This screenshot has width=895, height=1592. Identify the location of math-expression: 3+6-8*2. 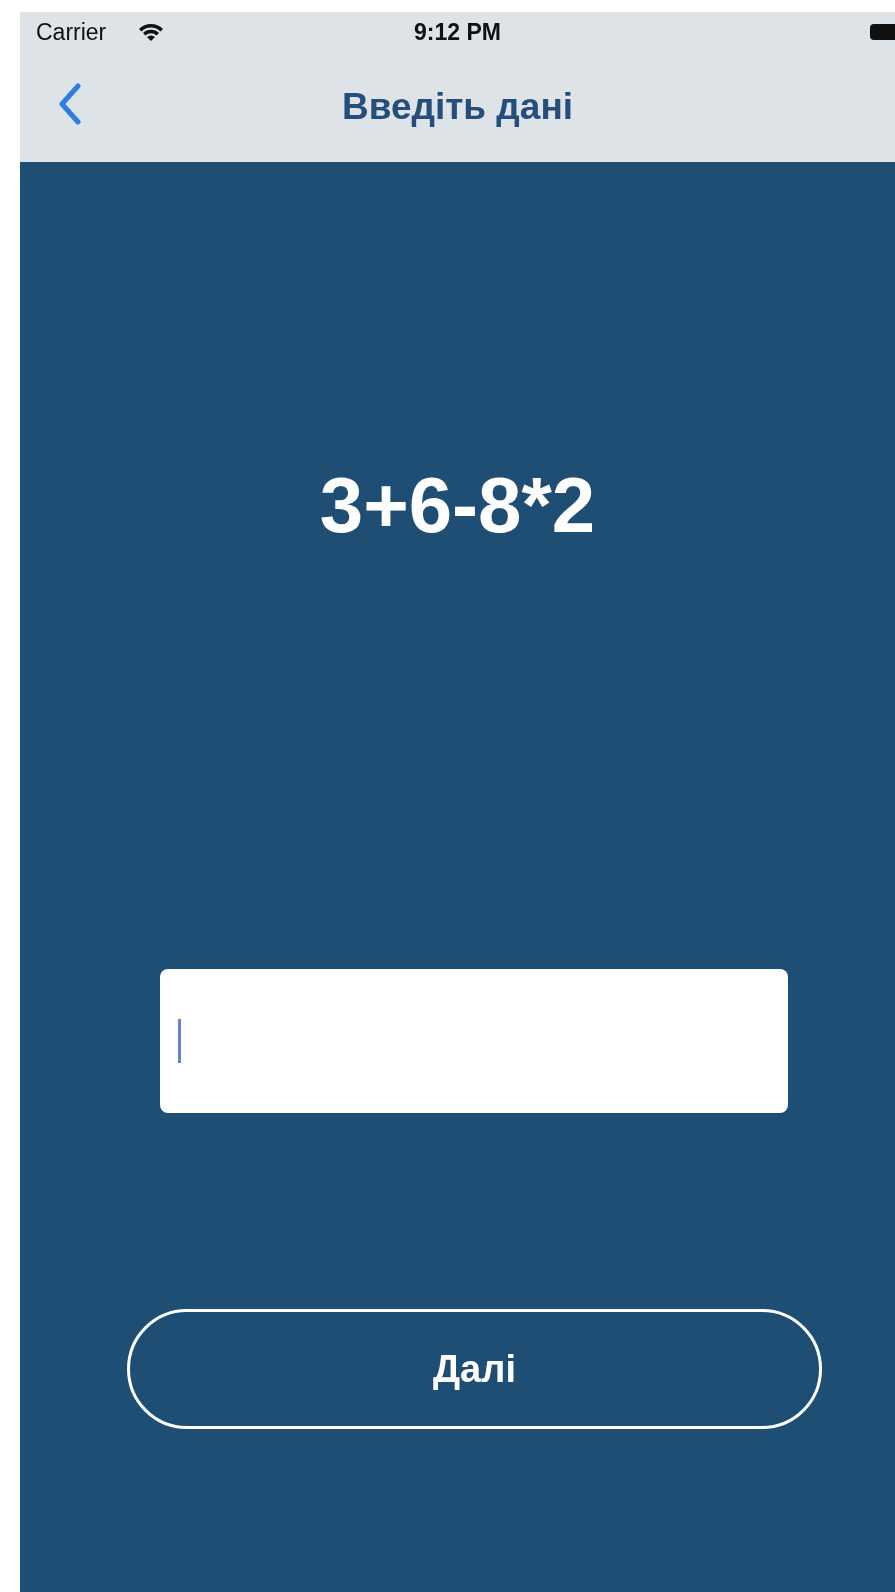
(457, 505).